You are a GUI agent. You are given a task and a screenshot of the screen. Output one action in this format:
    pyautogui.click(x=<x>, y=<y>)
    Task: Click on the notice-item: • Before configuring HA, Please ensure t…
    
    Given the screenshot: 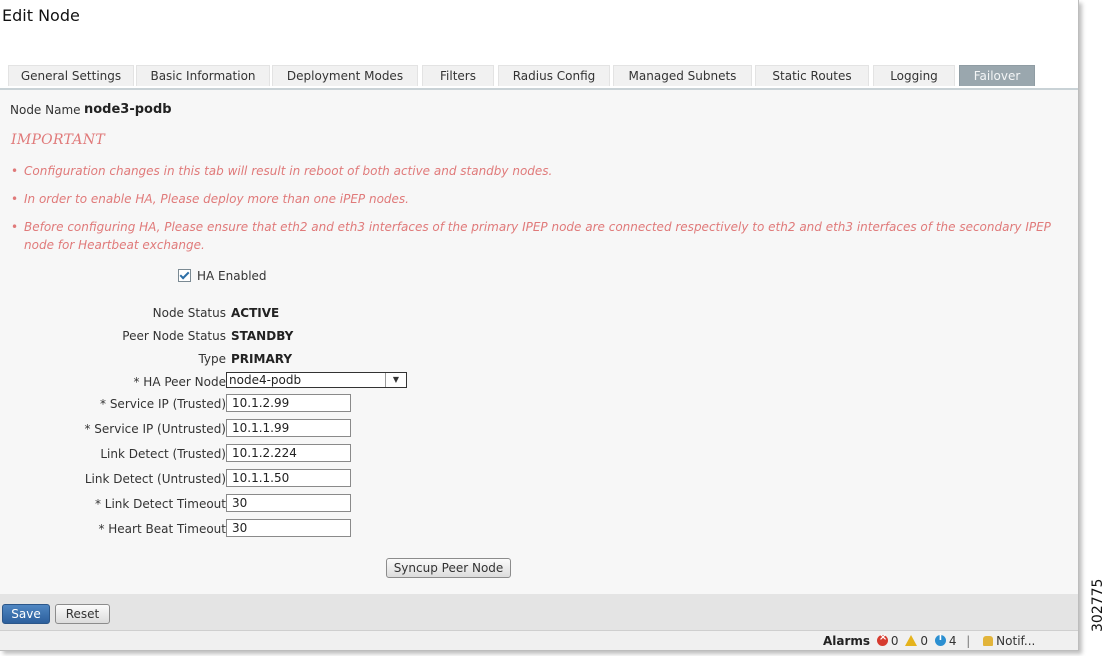 What is the action you would take?
    pyautogui.click(x=536, y=236)
    